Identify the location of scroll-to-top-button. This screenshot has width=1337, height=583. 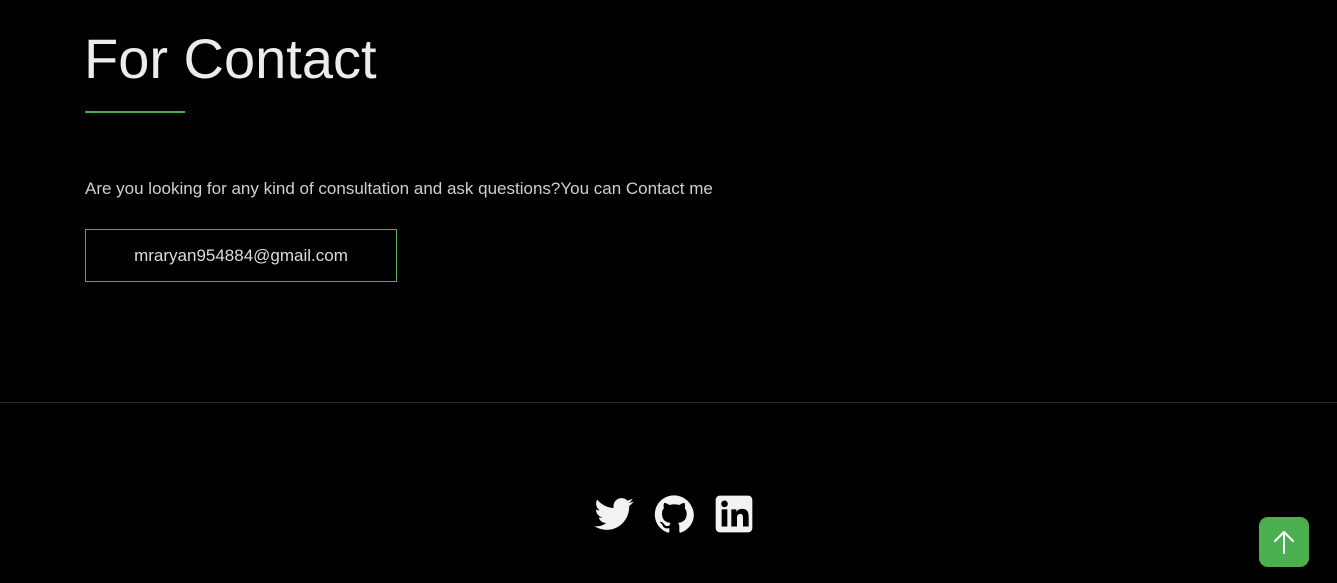
(1284, 542).